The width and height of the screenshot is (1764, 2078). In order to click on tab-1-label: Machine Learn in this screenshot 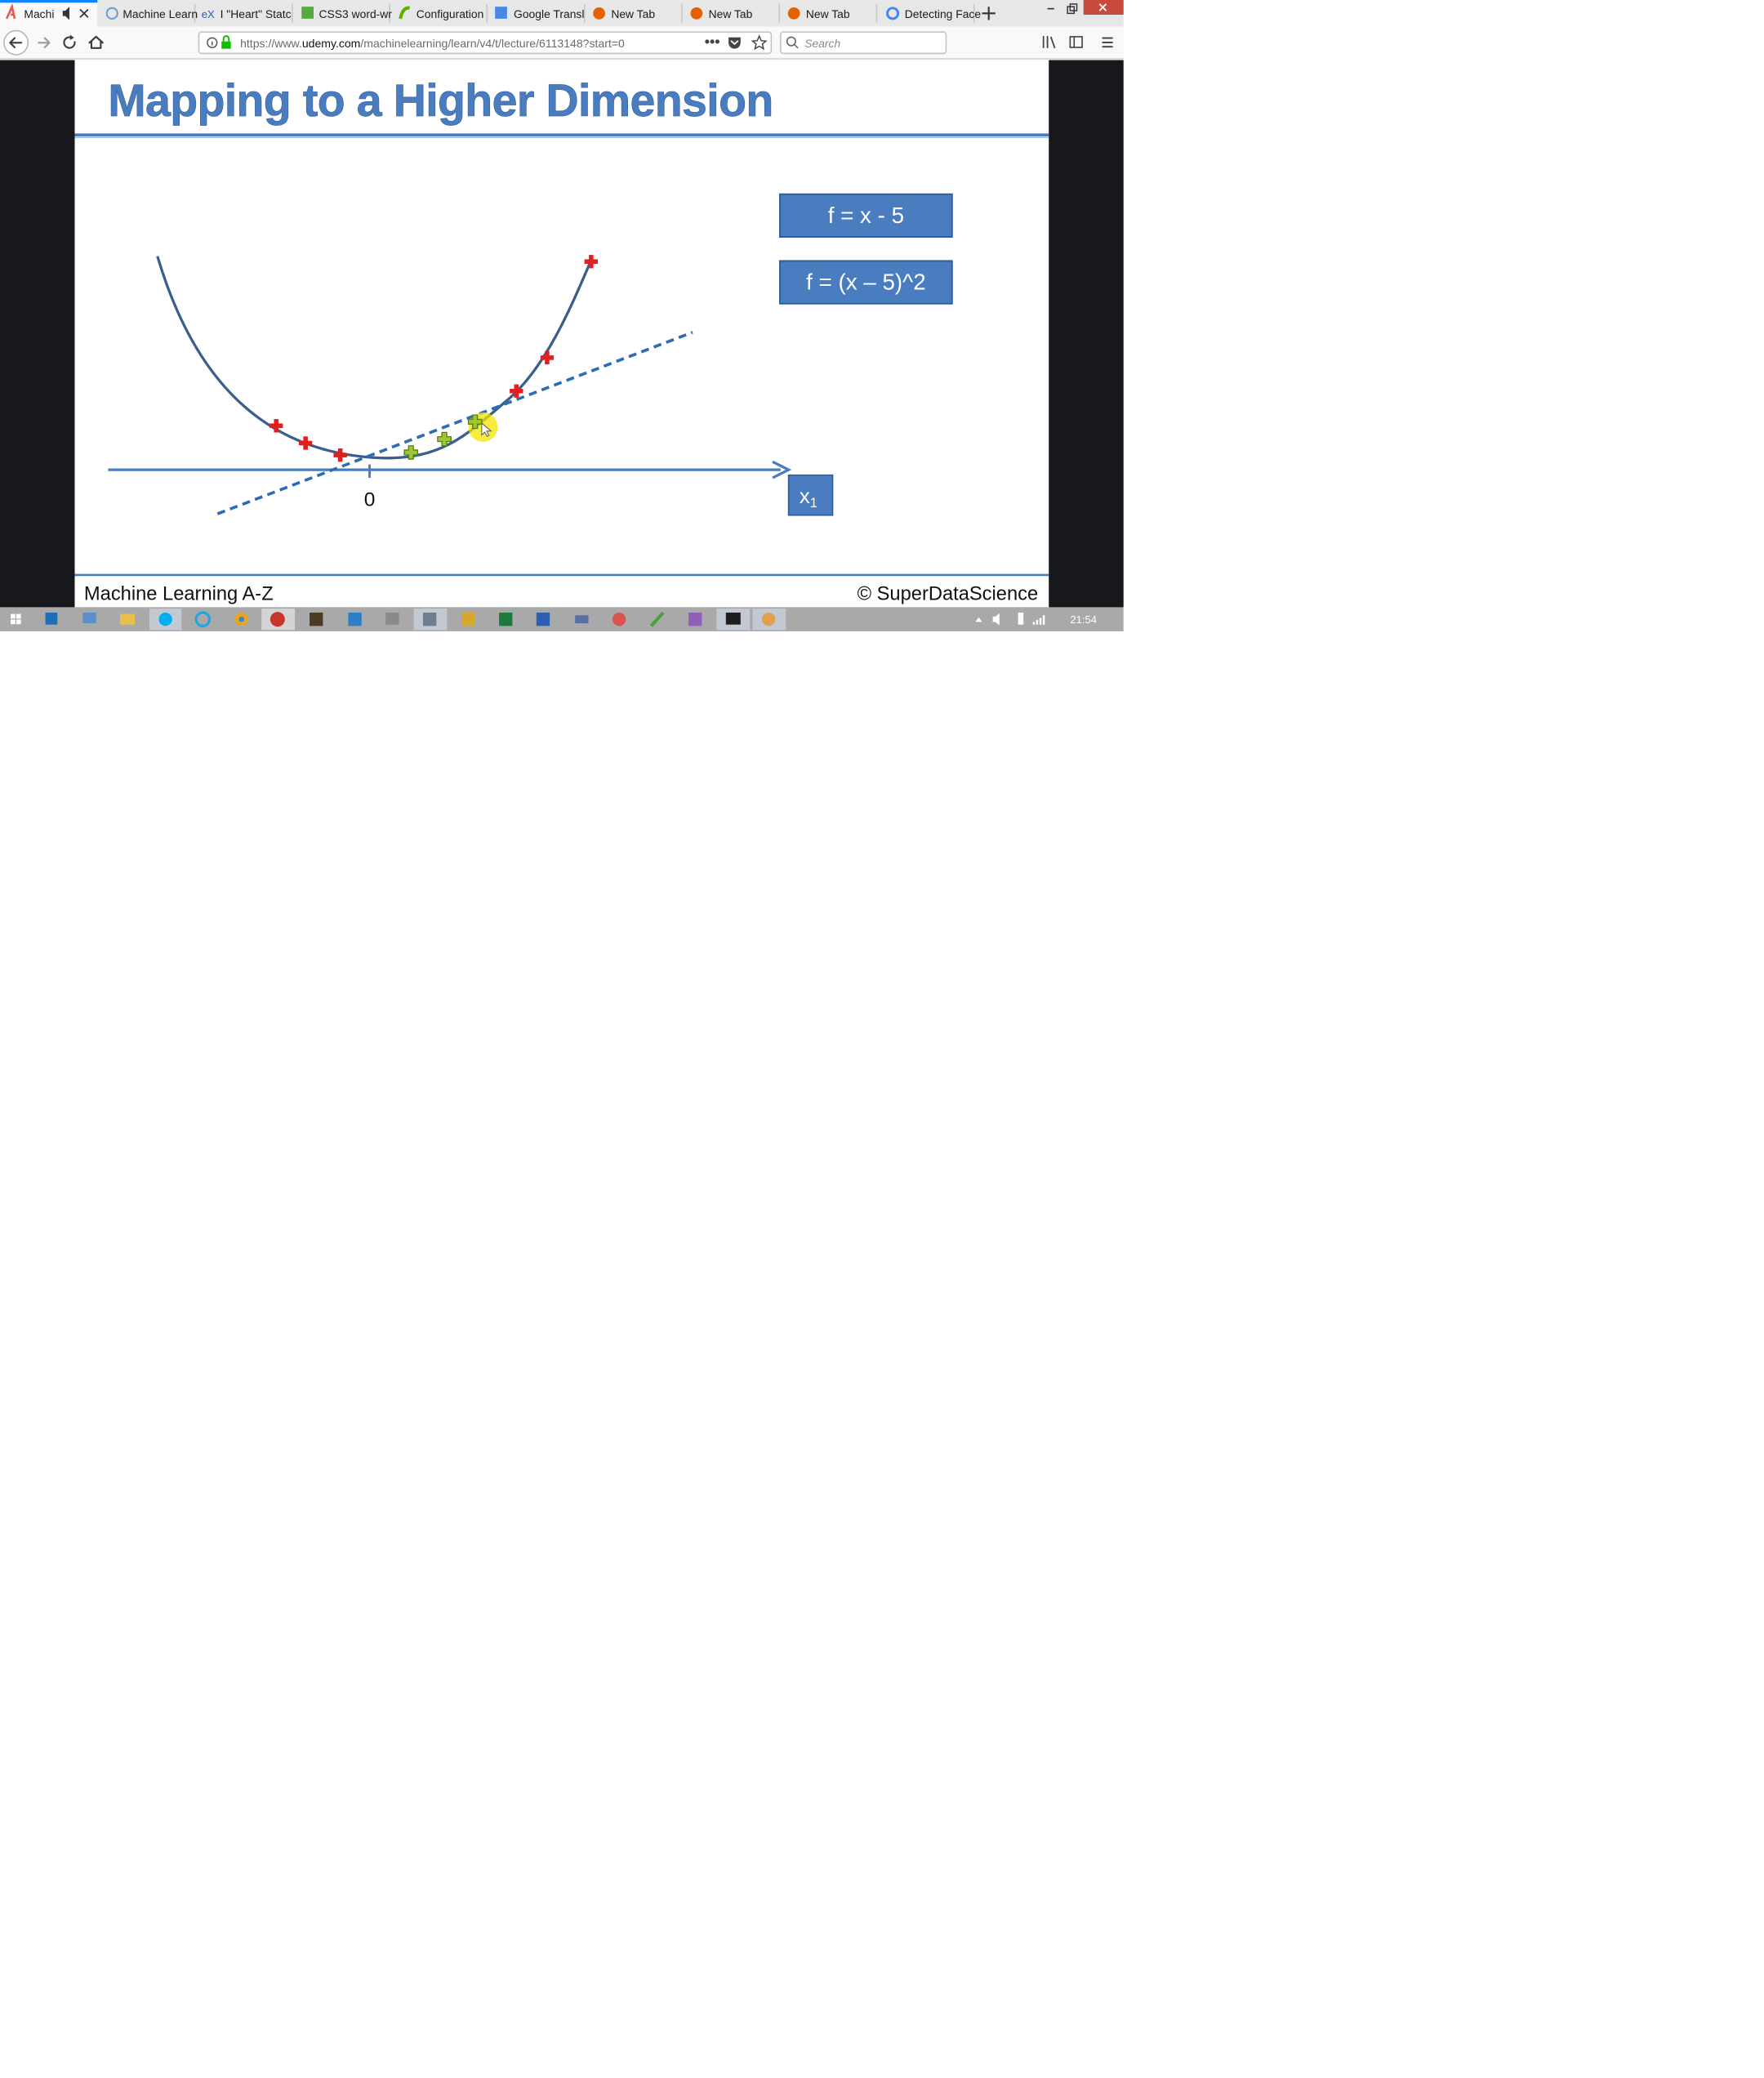, I will do `click(160, 13)`.